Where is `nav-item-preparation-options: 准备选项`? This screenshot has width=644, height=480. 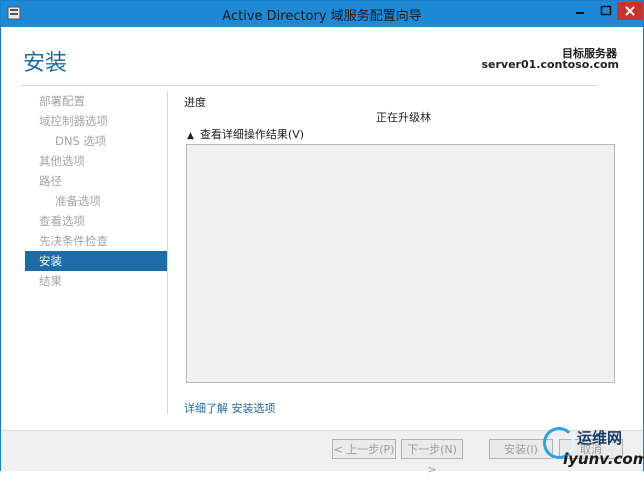
nav-item-preparation-options: 准备选项 is located at coordinates (78, 201).